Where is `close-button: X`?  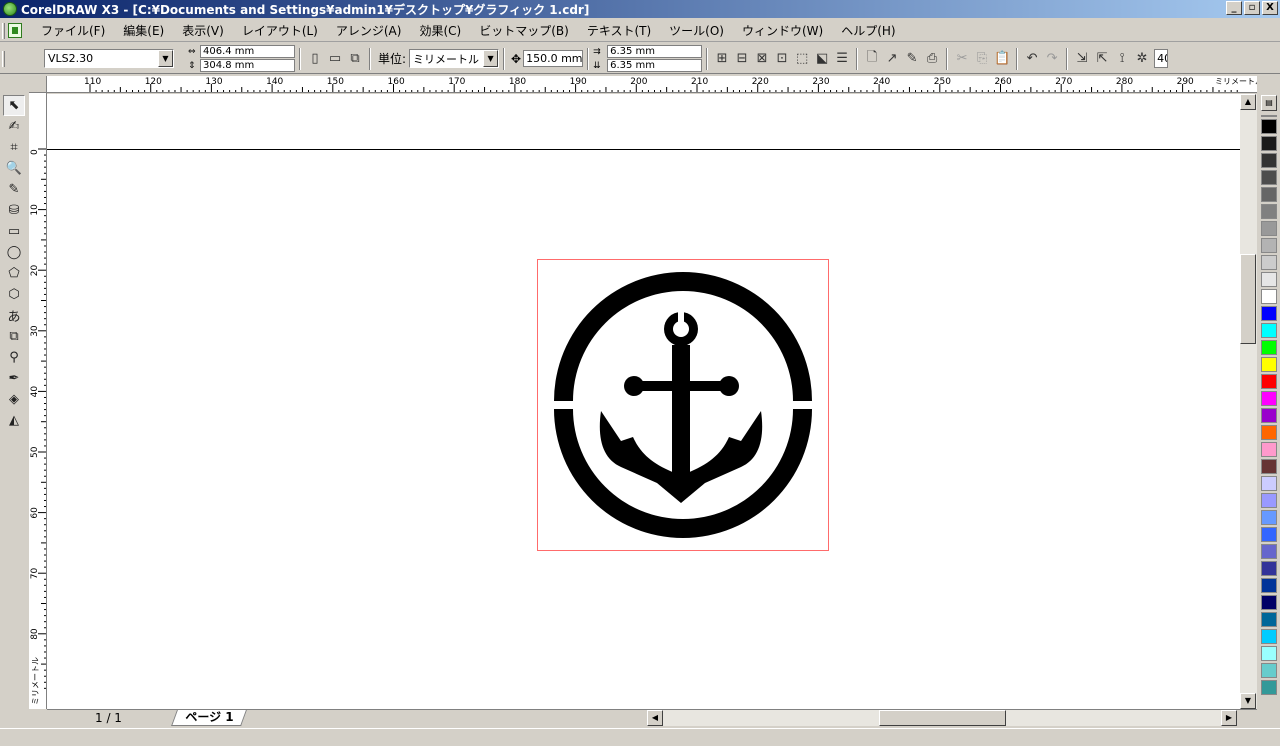
close-button: X is located at coordinates (1270, 8).